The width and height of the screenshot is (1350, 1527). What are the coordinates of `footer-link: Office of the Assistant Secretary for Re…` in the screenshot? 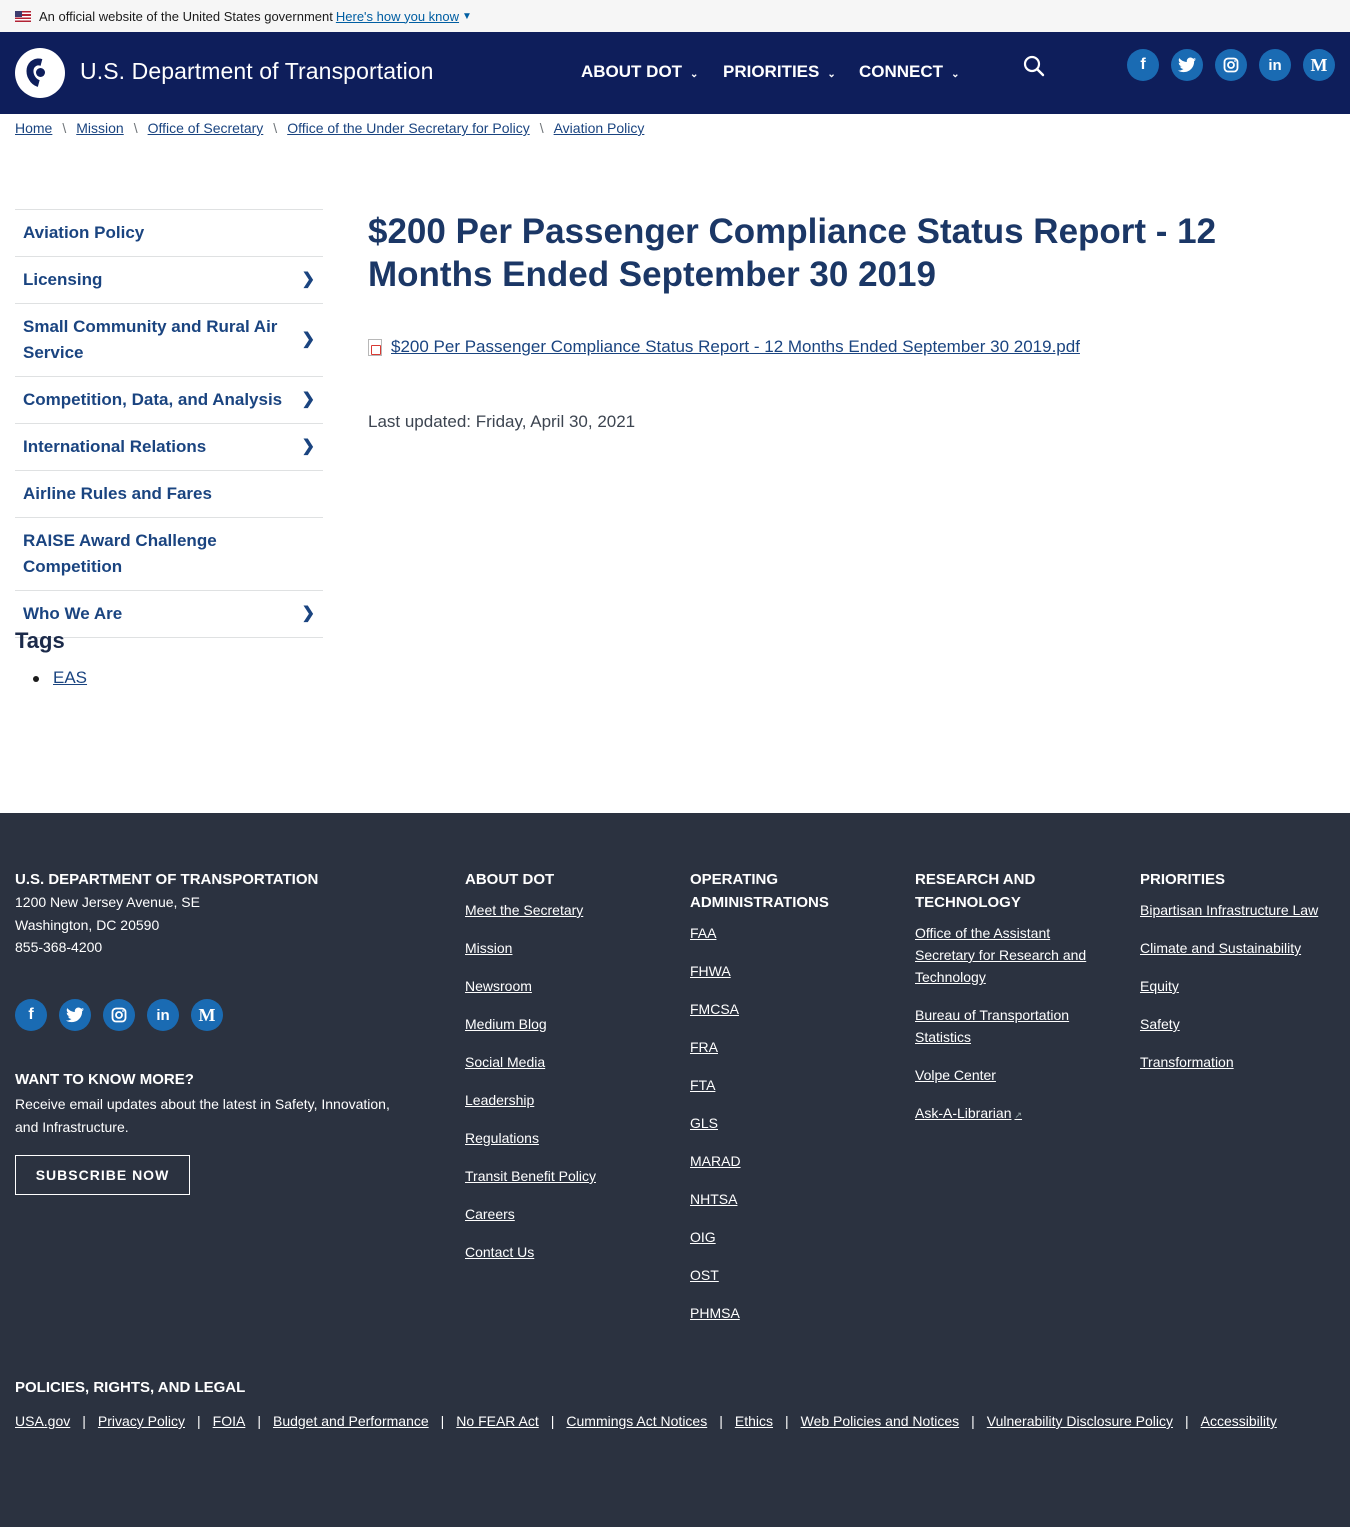 It's located at (1010, 955).